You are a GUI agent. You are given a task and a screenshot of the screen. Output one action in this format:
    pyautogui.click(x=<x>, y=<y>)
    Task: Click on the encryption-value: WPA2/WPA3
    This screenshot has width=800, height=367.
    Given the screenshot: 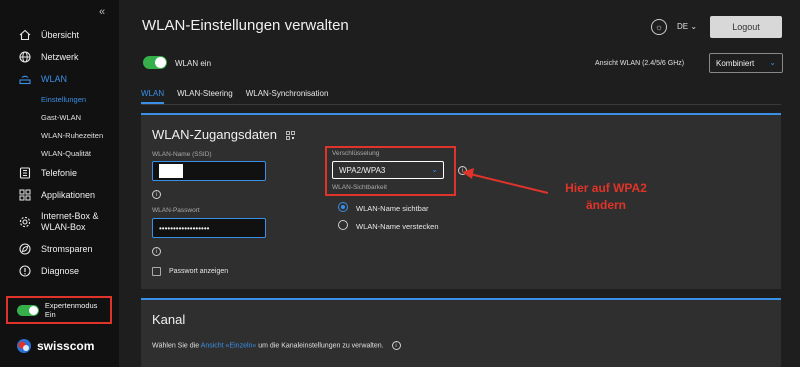 What is the action you would take?
    pyautogui.click(x=362, y=170)
    